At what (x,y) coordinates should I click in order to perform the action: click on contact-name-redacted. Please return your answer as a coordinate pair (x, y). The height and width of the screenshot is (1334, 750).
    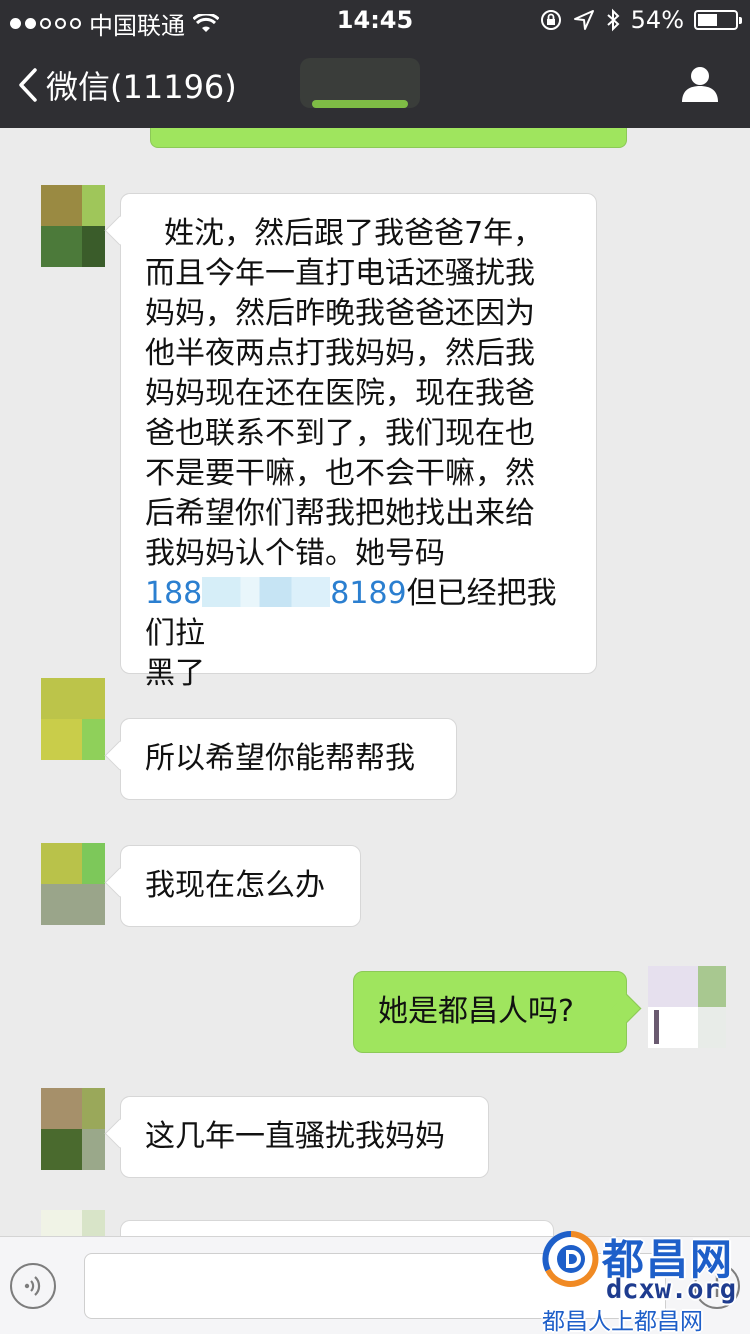
    Looking at the image, I should click on (360, 83).